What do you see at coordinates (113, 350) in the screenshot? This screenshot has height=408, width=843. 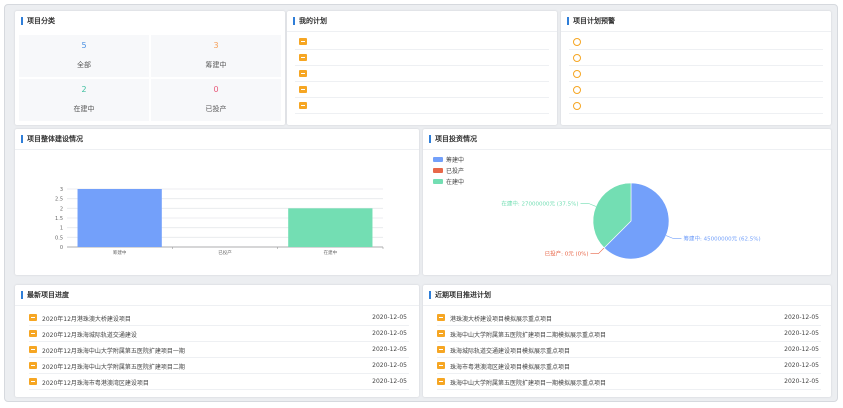 I see `latest-item-text: 2020年12月珠海中山大学附属第五医院扩建项目一期` at bounding box center [113, 350].